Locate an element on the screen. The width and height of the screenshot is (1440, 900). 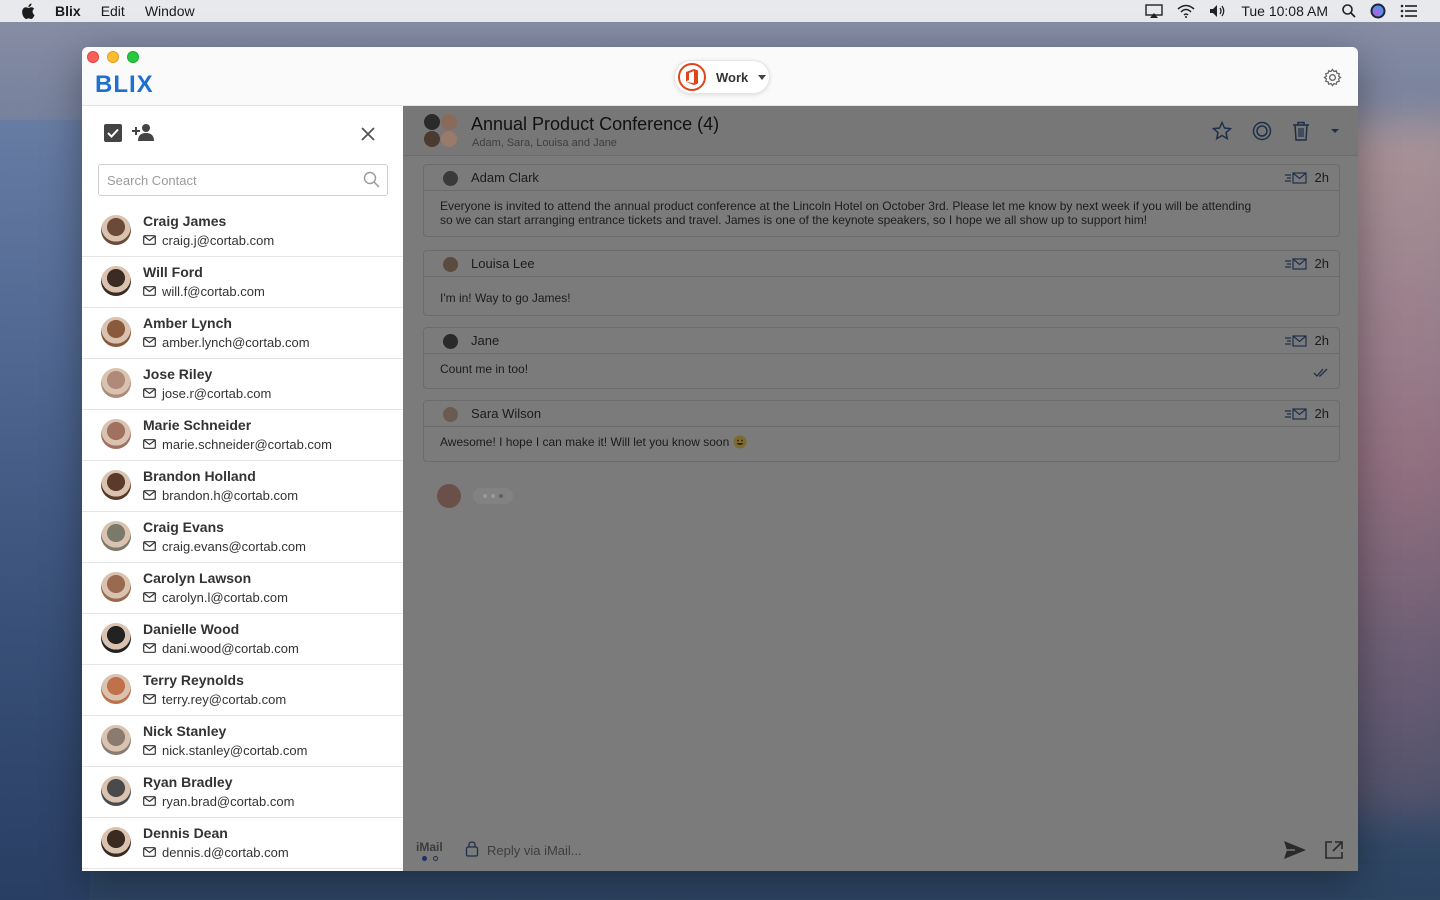
message-sender: Adam Clark is located at coordinates (505, 177).